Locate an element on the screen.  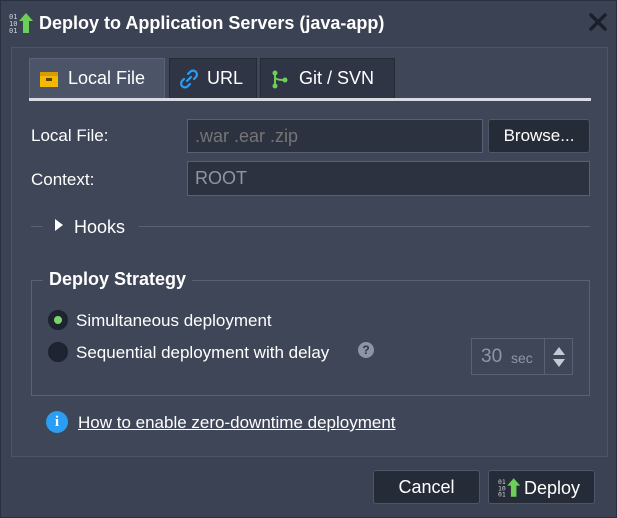
archive-box-icon is located at coordinates (49, 79).